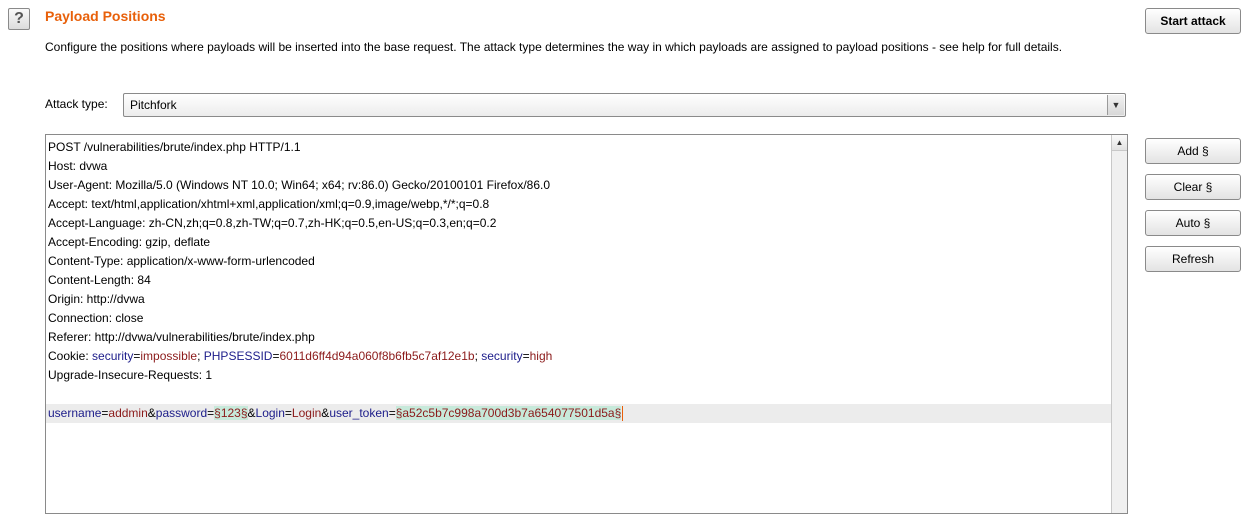 This screenshot has height=514, width=1256. I want to click on request-line: Accept-Encoding: gzip, deflate, so click(129, 242).